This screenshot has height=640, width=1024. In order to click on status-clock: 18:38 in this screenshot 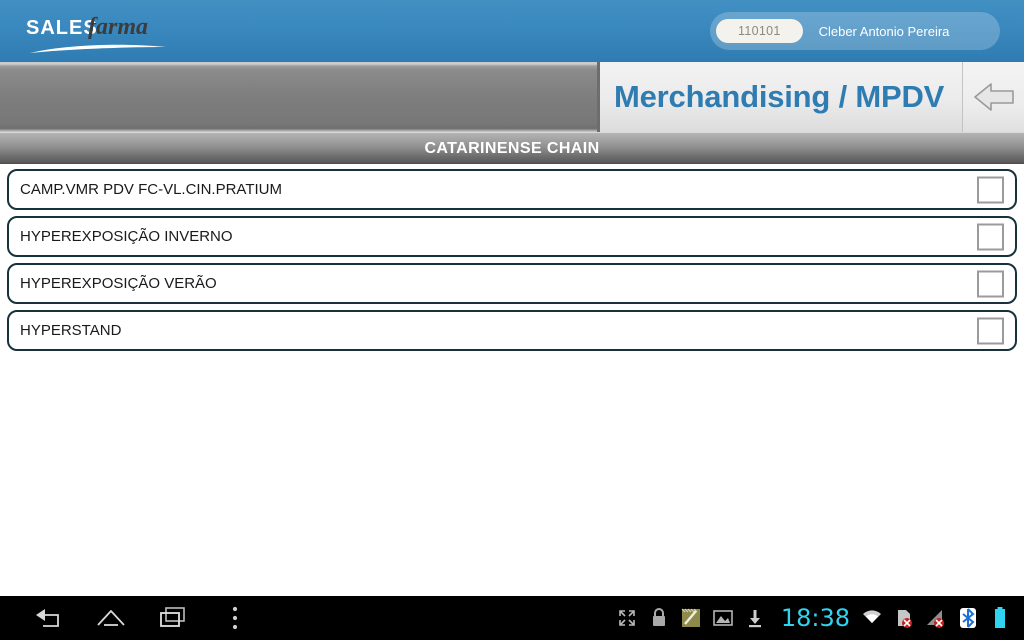, I will do `click(815, 618)`.